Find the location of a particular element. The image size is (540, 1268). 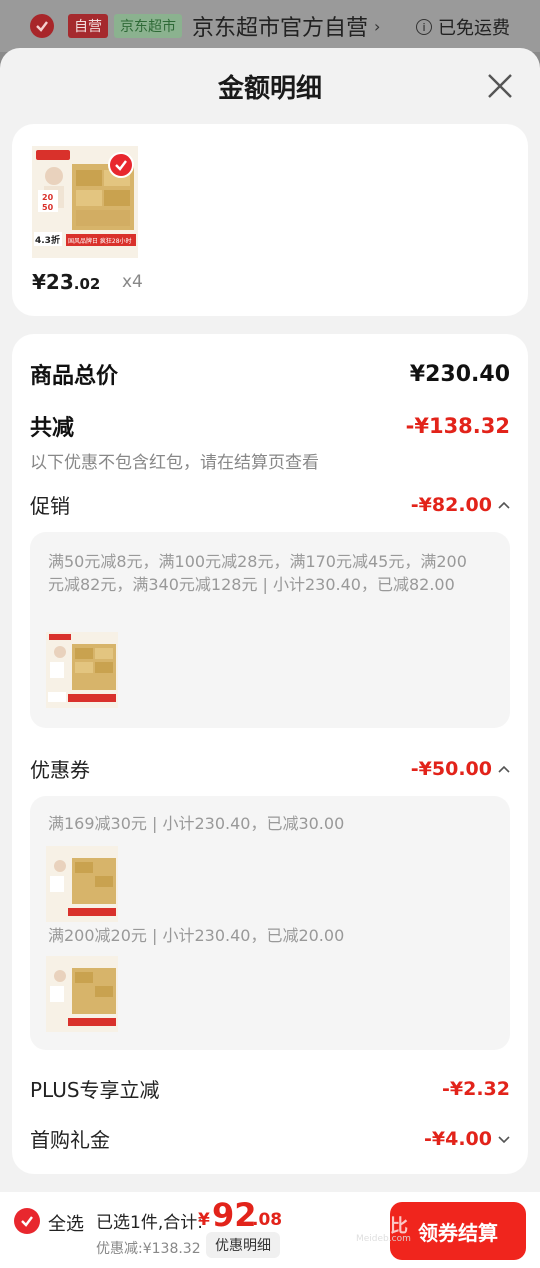

chevron-down-icon is located at coordinates (504, 1139).